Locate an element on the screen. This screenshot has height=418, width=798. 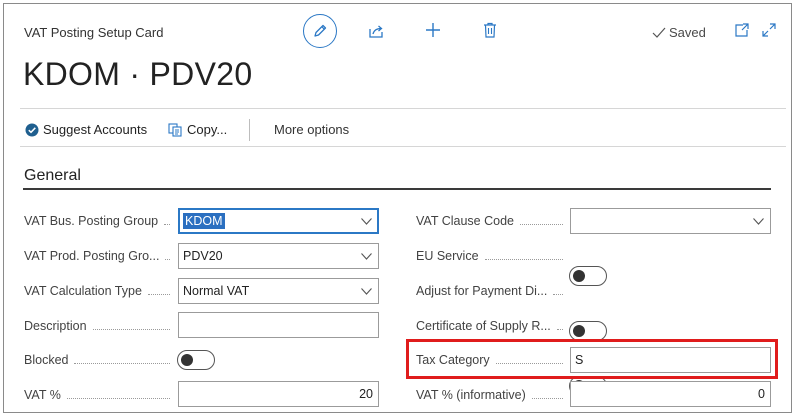
vat-percent-label: VAT % is located at coordinates (99, 395).